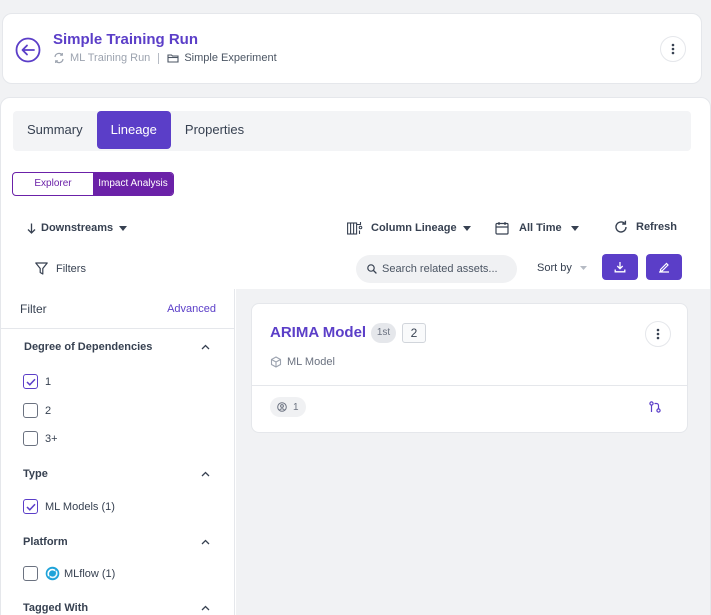 The height and width of the screenshot is (615, 711). Describe the element at coordinates (116, 542) in the screenshot. I see `platform-section-header: Platform` at that location.